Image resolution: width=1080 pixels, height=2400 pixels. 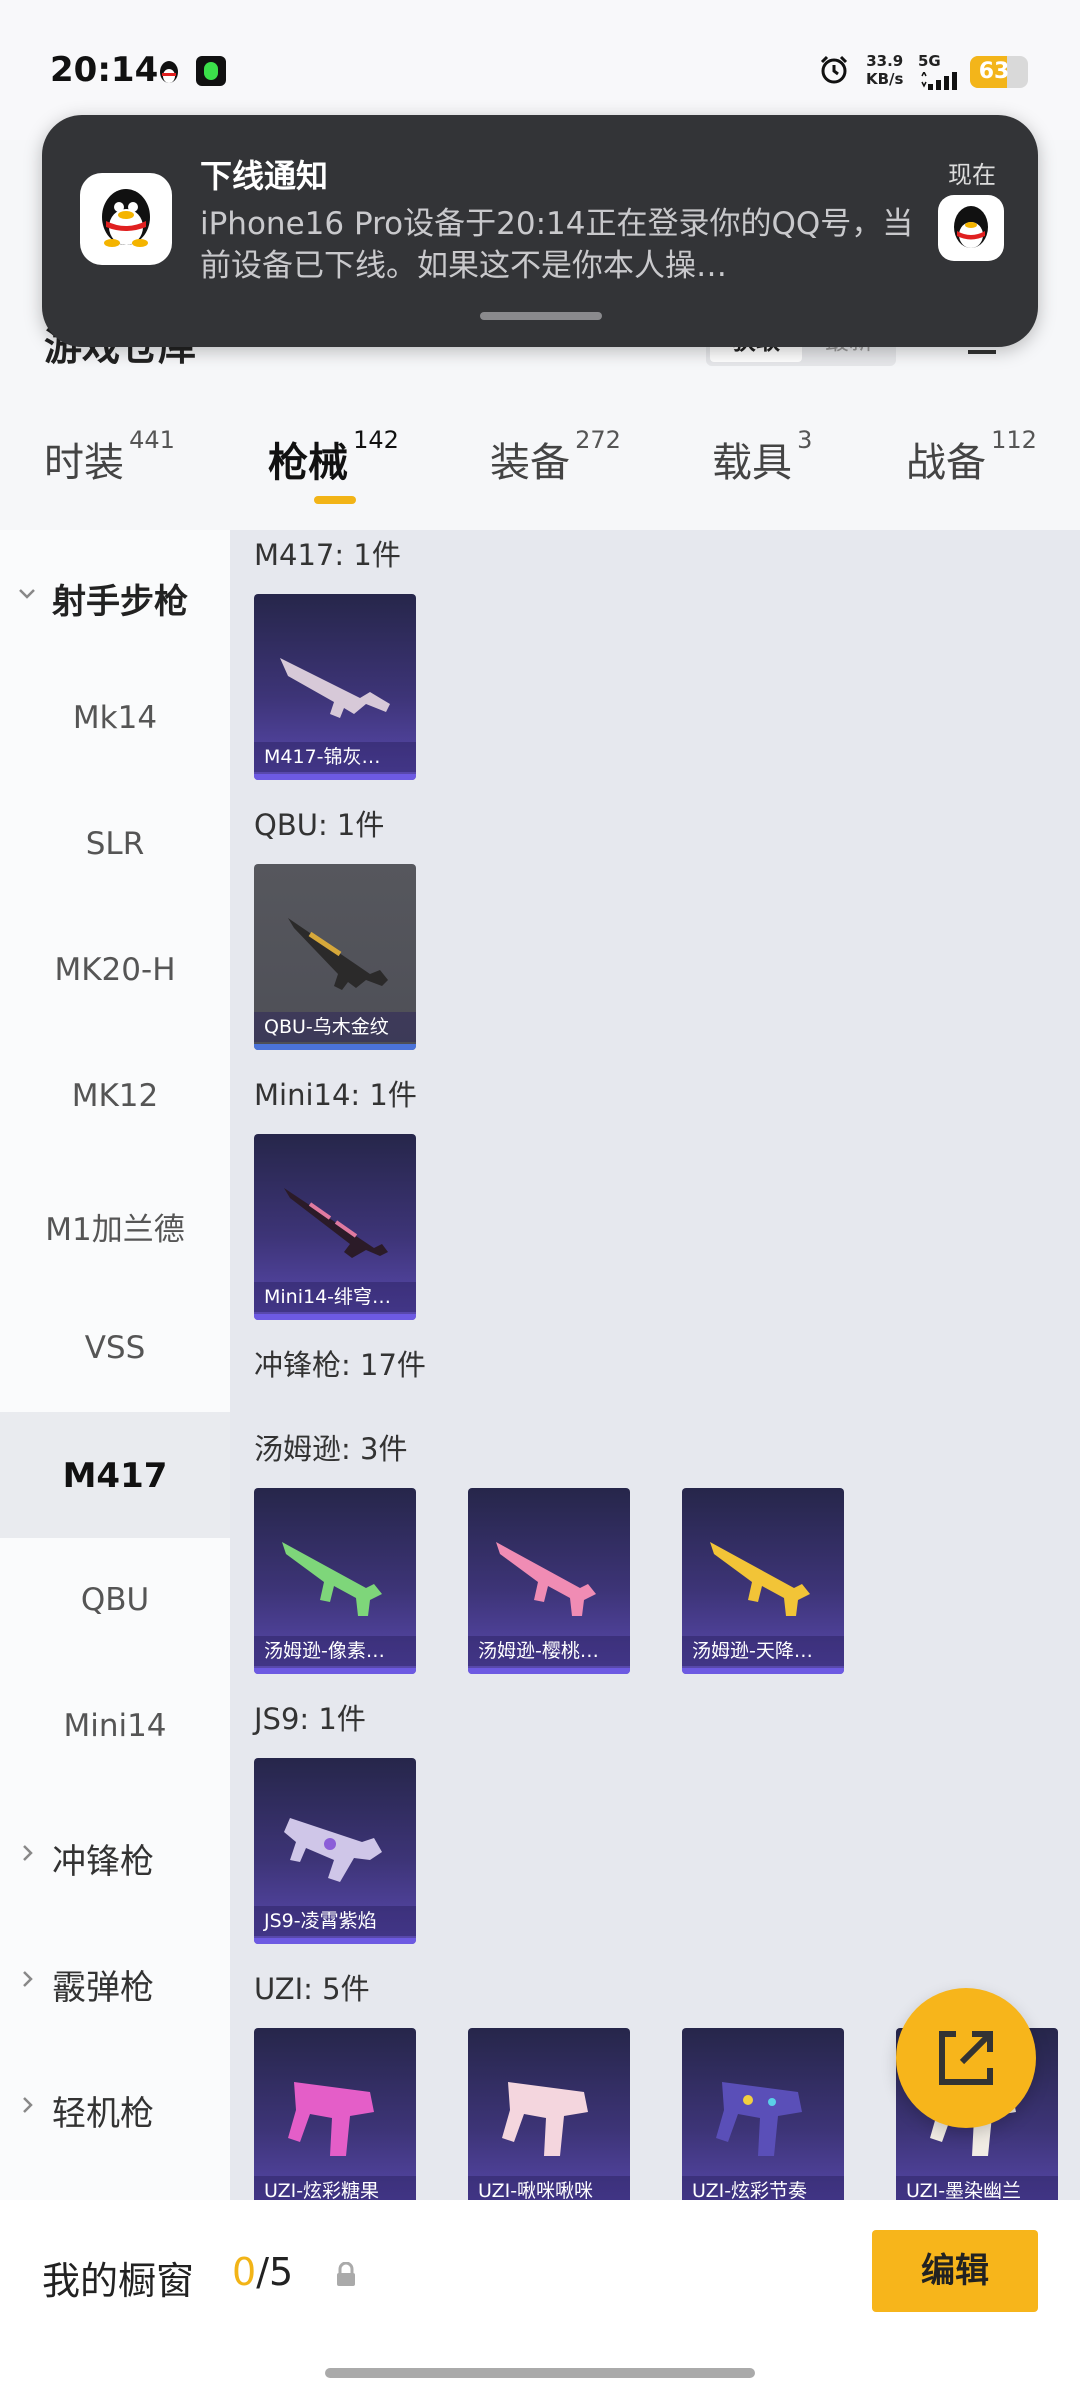 What do you see at coordinates (752, 463) in the screenshot?
I see `tab-label: 载具` at bounding box center [752, 463].